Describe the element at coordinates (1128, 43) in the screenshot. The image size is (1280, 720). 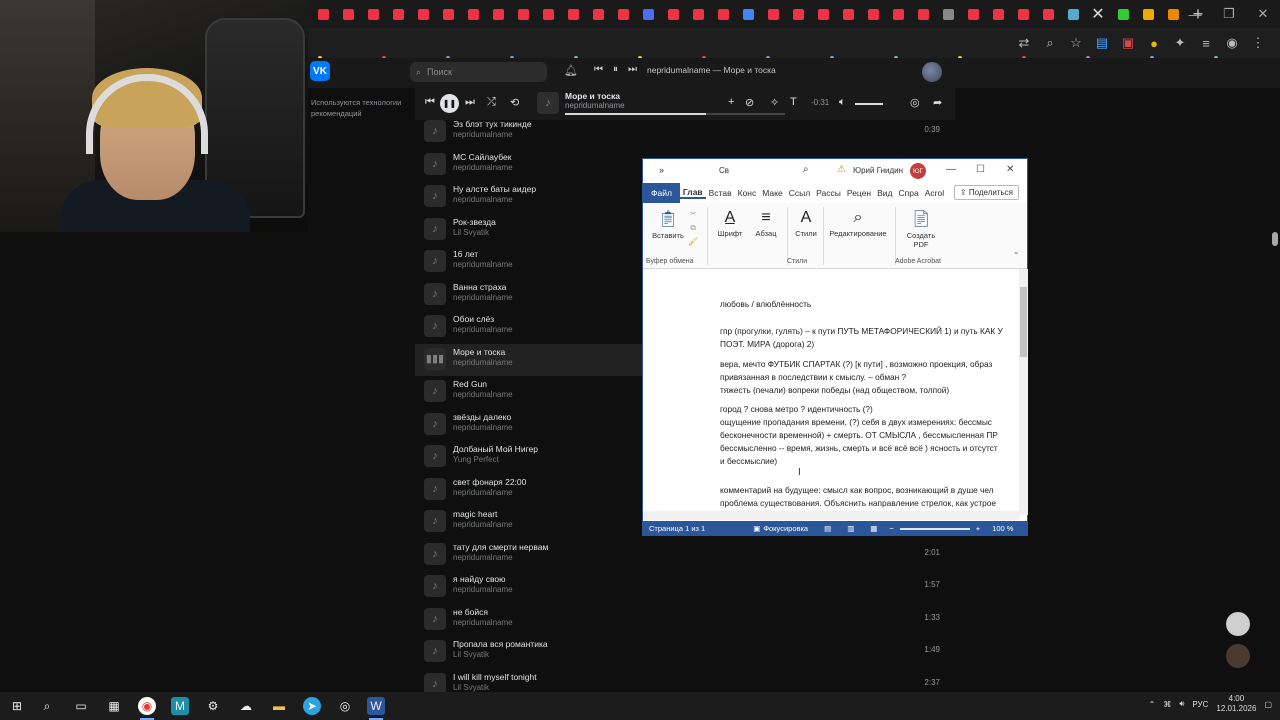
I see `extension-icon: ▣` at that location.